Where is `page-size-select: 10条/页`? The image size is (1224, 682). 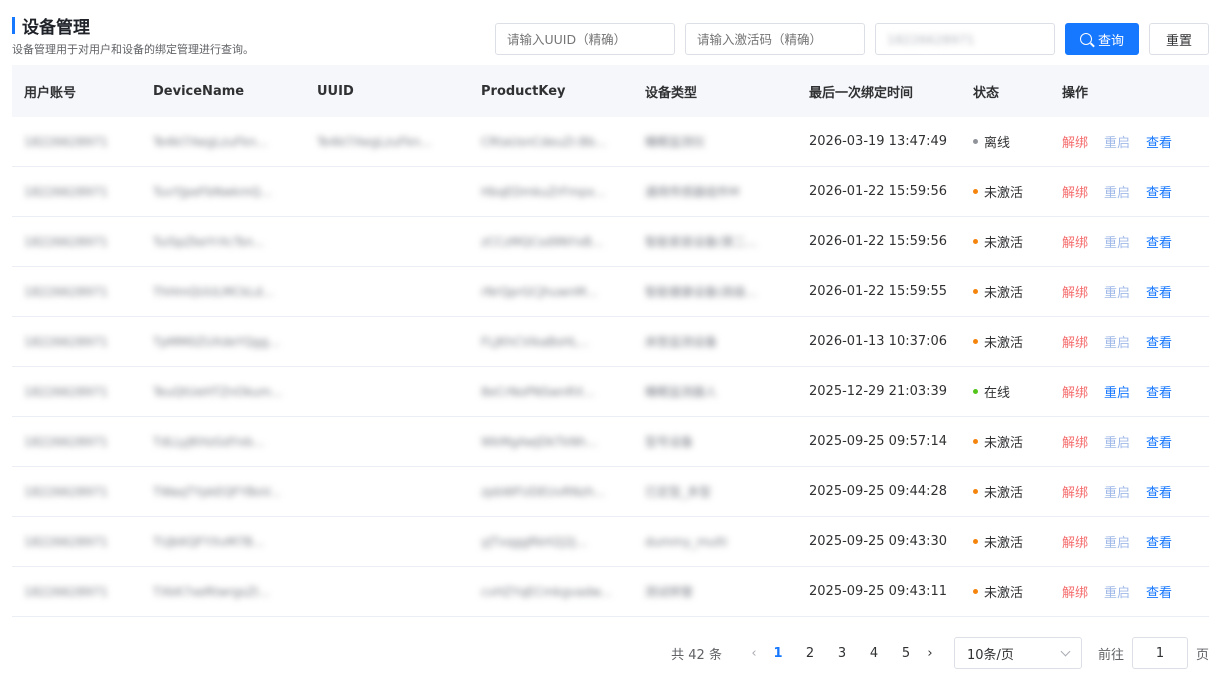
page-size-select: 10条/页 is located at coordinates (1017, 653).